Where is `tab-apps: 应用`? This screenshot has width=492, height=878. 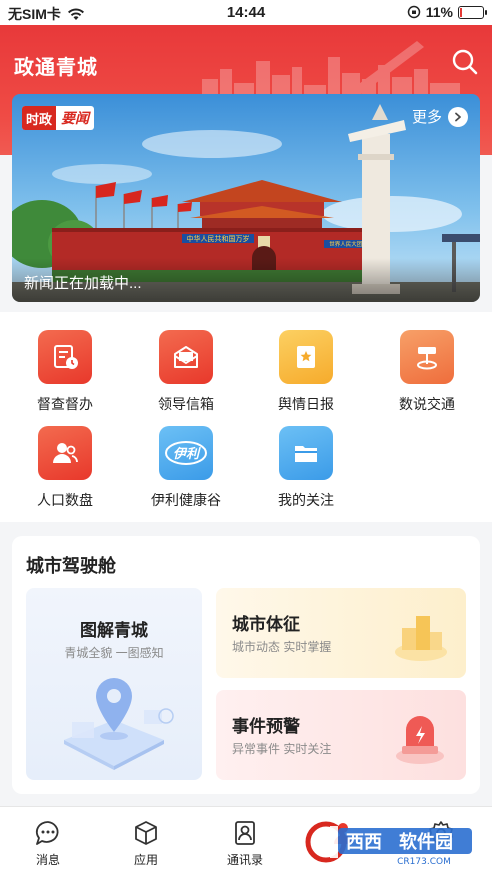
tab-apps: 应用 is located at coordinates (146, 843).